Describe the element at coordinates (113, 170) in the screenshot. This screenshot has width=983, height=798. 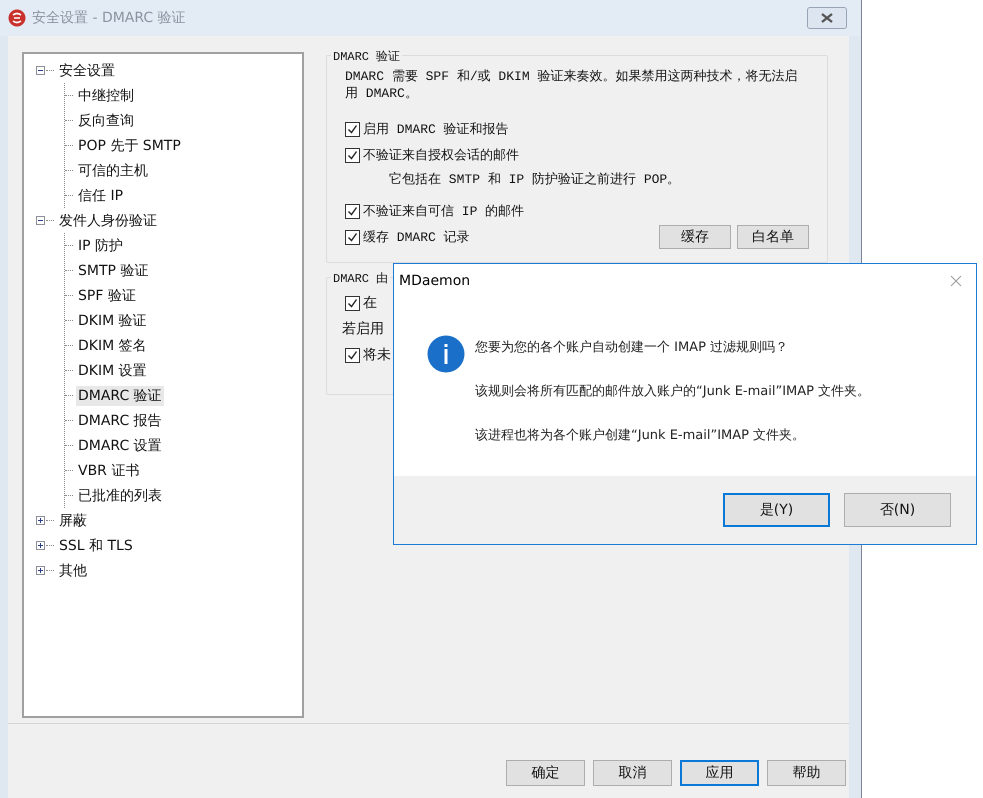
I see `tree-item: 可信的主机` at that location.